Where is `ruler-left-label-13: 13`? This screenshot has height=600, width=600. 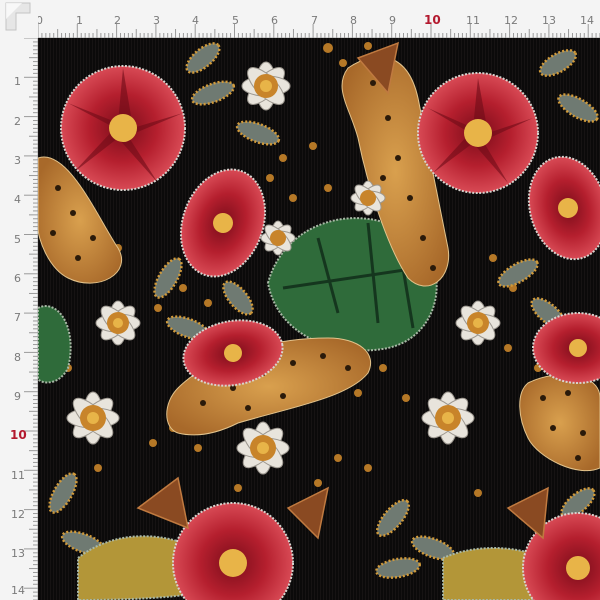
ruler-left-label-13: 13 is located at coordinates (18, 553).